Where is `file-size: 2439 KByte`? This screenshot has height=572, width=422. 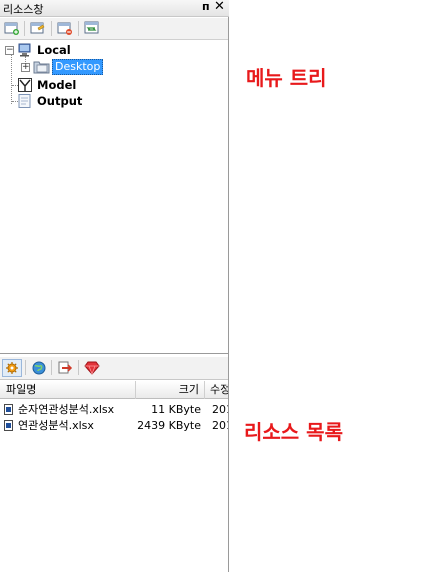
file-size: 2439 KByte is located at coordinates (169, 425).